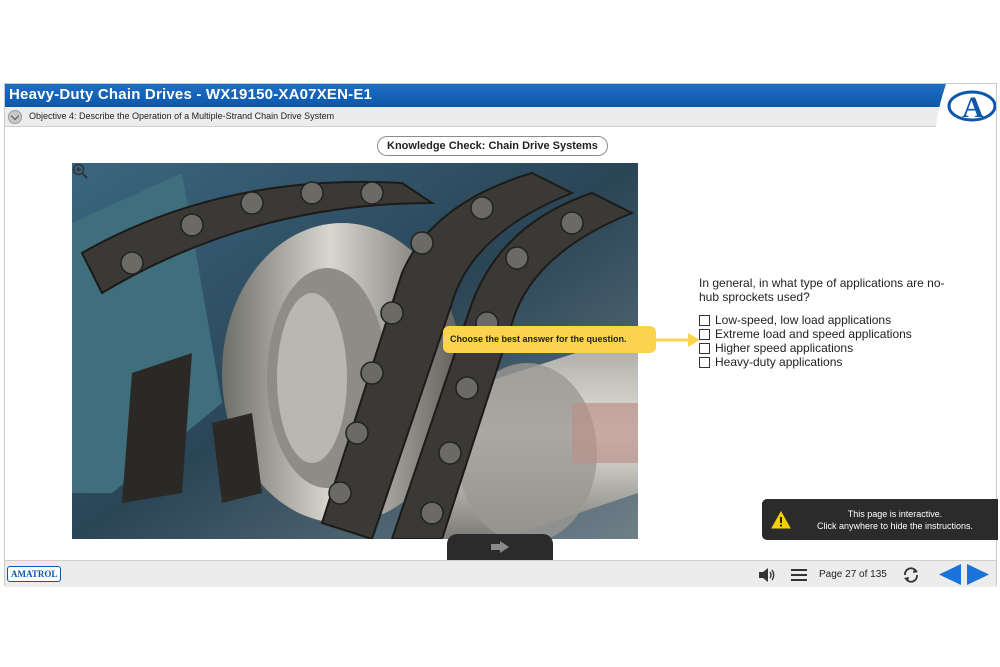  What do you see at coordinates (492, 146) in the screenshot?
I see `section-title: Knowledge Check: Chain Drive Systems` at bounding box center [492, 146].